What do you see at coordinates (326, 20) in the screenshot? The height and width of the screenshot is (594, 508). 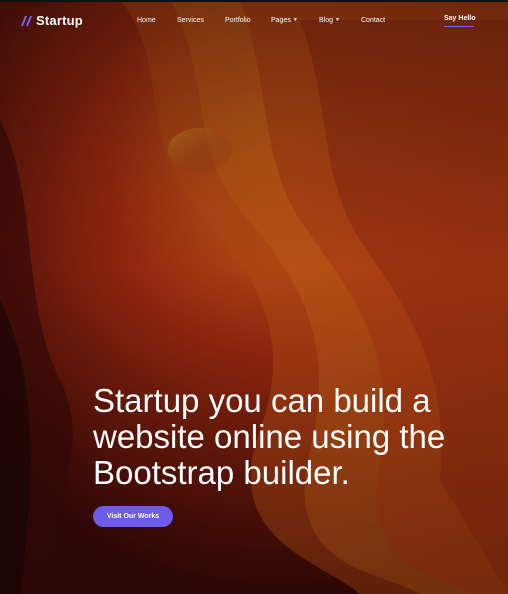 I see `nav-label: Blog` at bounding box center [326, 20].